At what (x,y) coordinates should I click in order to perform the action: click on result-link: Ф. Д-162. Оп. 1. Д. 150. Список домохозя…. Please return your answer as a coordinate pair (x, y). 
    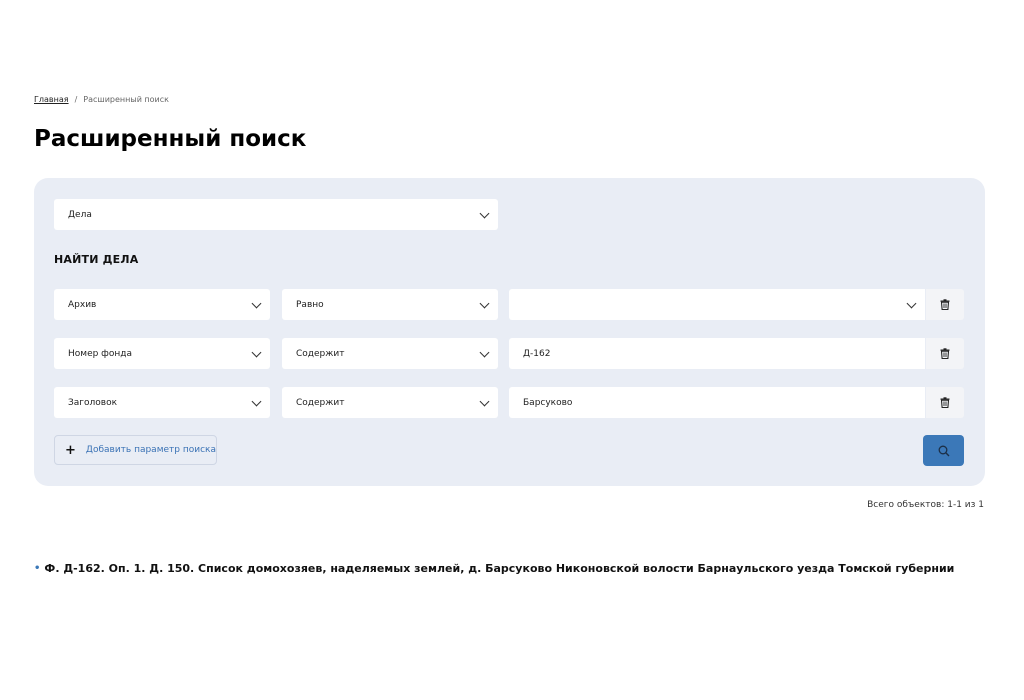
    Looking at the image, I should click on (499, 568).